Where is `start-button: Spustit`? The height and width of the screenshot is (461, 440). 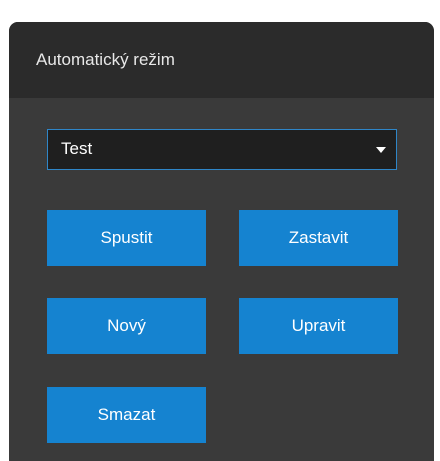
start-button: Spustit is located at coordinates (126, 238).